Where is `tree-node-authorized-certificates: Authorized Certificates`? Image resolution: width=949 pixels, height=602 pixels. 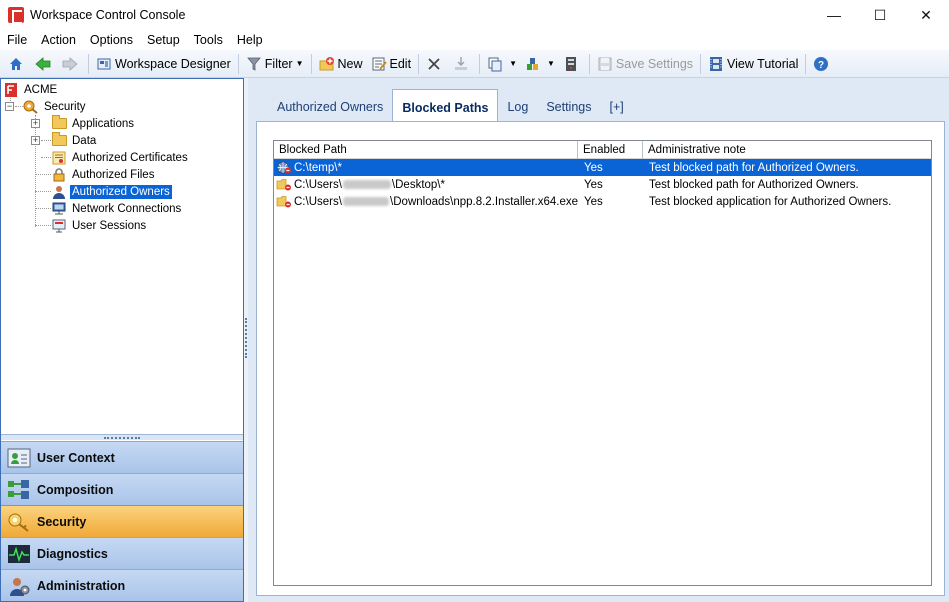 tree-node-authorized-certificates: Authorized Certificates is located at coordinates (122, 157).